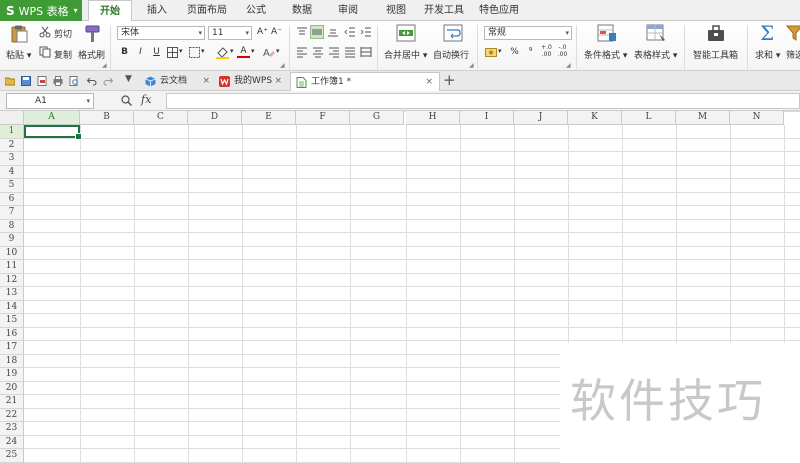 This screenshot has width=800, height=463. Describe the element at coordinates (703, 118) in the screenshot. I see `column-header-m: M` at that location.